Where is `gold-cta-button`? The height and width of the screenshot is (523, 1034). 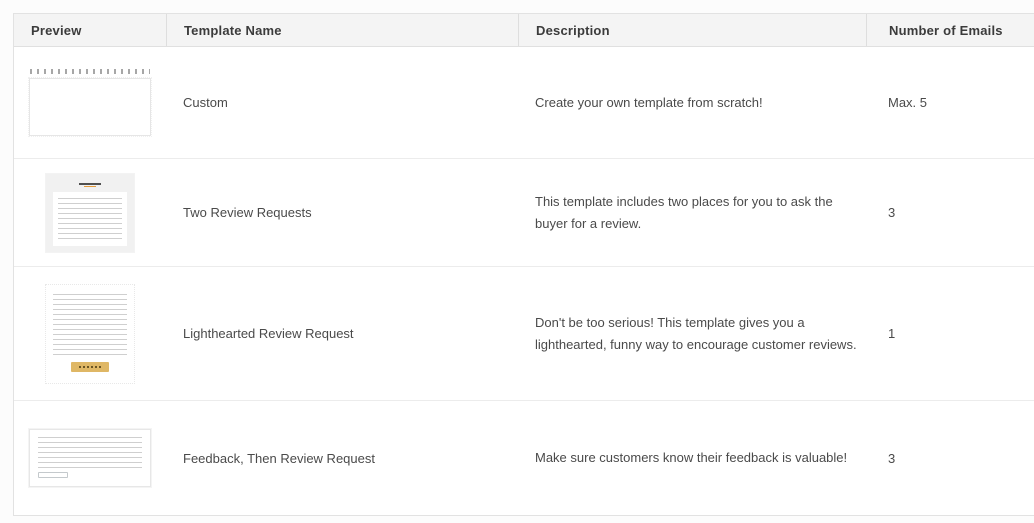 gold-cta-button is located at coordinates (90, 366).